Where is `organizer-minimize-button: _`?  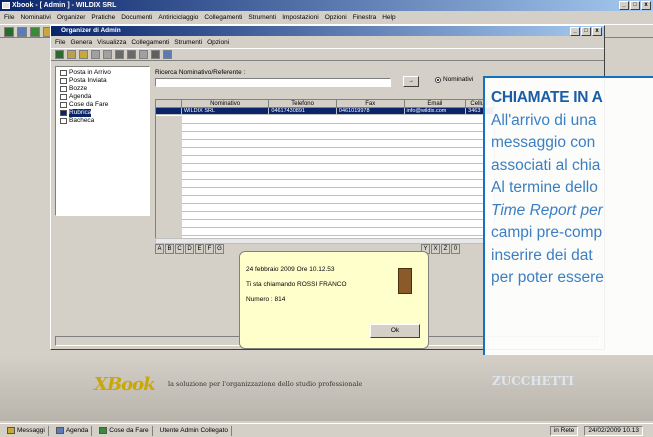
organizer-minimize-button: _ is located at coordinates (575, 31).